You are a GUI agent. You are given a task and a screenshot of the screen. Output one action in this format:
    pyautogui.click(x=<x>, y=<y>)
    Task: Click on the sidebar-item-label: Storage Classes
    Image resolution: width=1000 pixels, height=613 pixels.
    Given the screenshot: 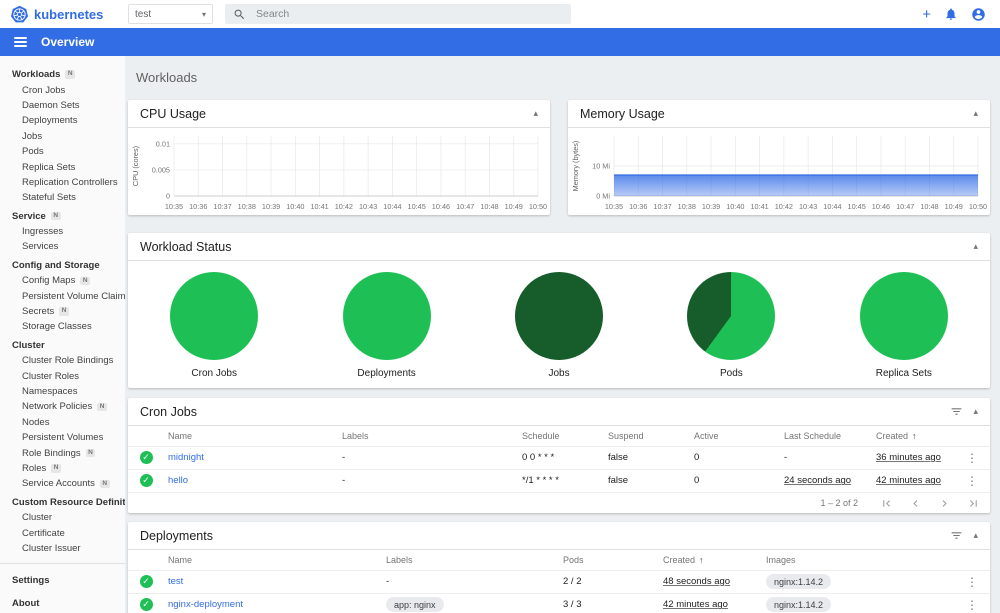 What is the action you would take?
    pyautogui.click(x=57, y=327)
    